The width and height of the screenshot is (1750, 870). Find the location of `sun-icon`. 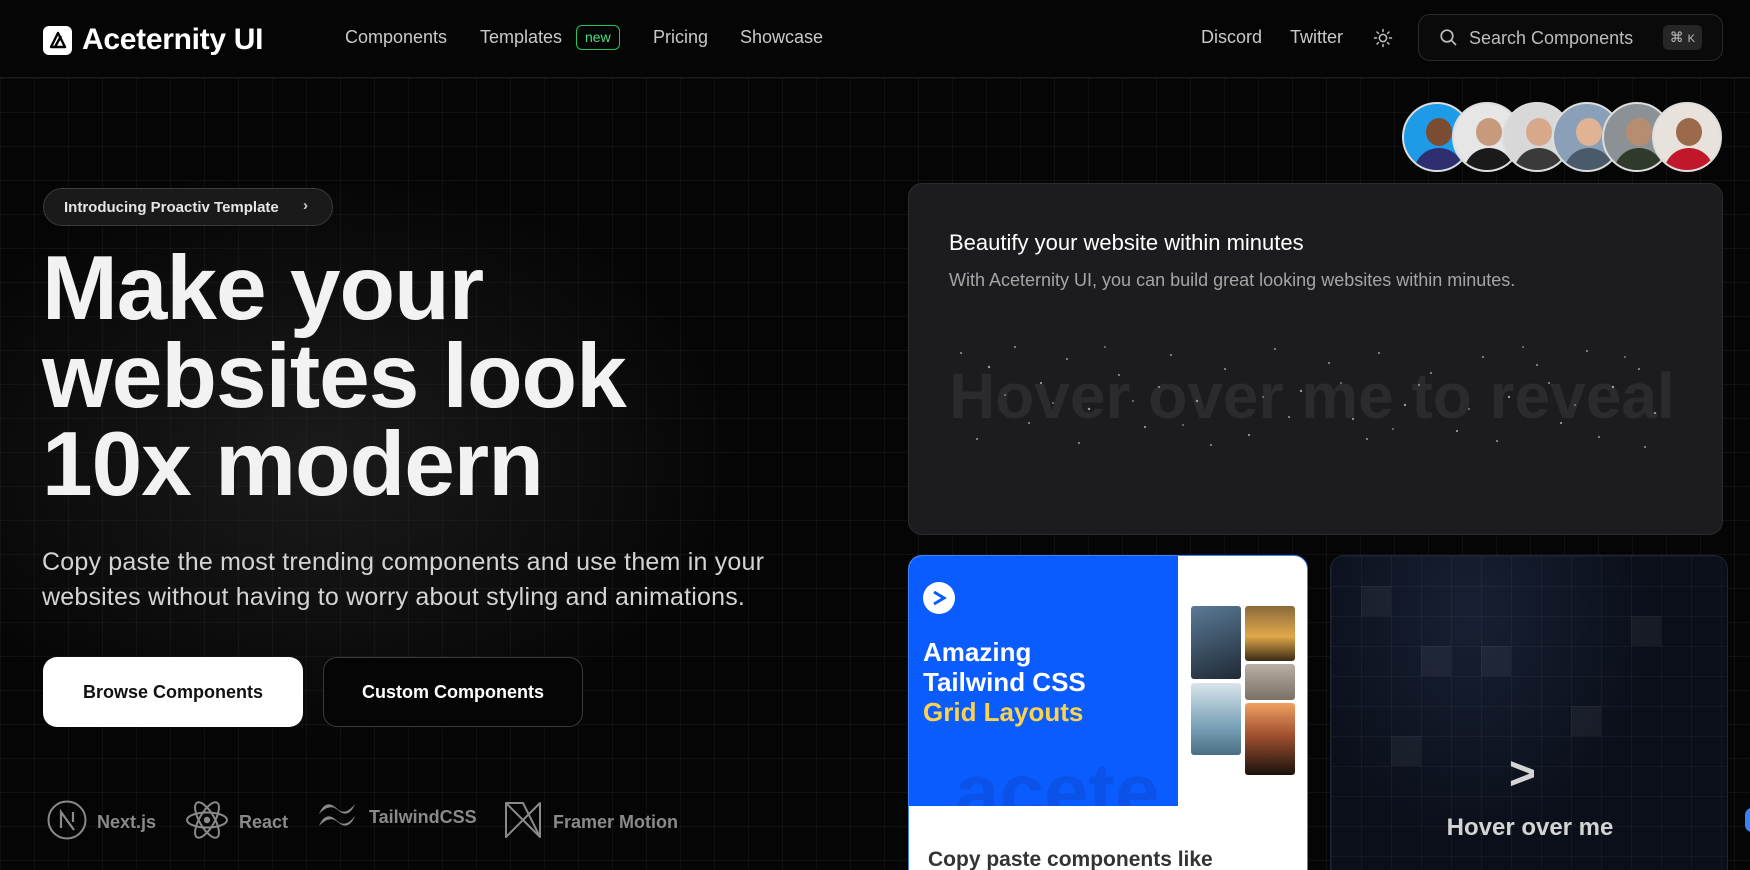

sun-icon is located at coordinates (1383, 40).